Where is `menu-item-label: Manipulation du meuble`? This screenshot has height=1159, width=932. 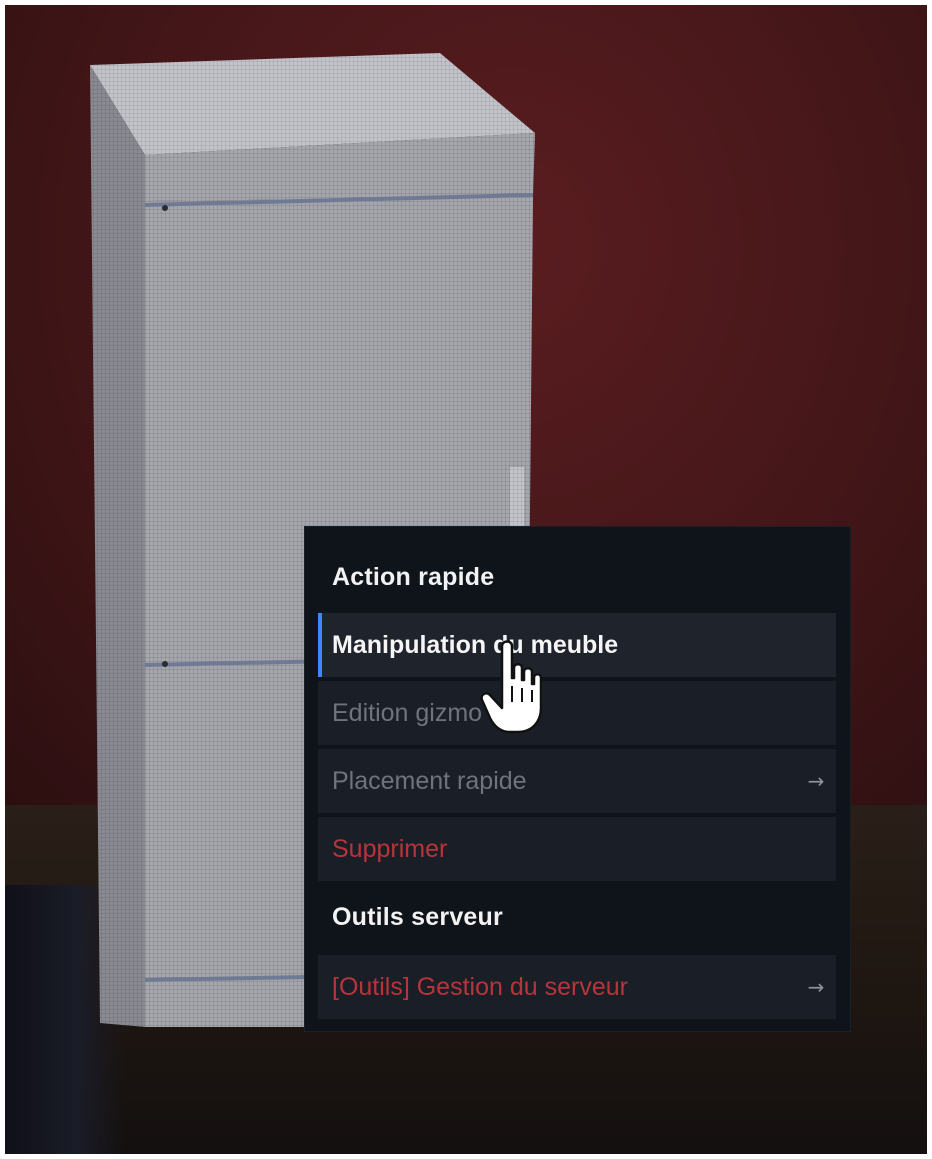 menu-item-label: Manipulation du meuble is located at coordinates (475, 644).